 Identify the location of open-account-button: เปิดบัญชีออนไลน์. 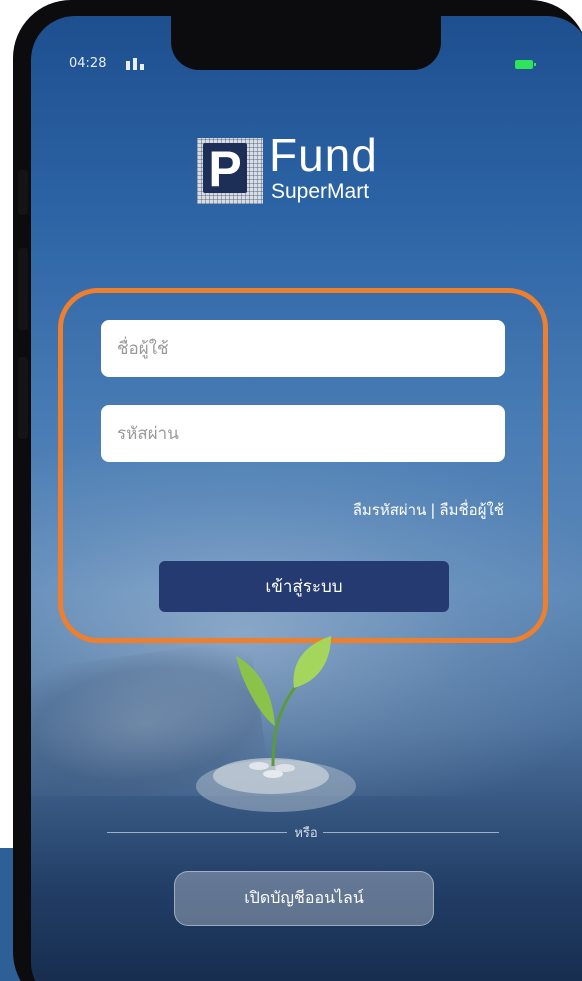
(304, 898).